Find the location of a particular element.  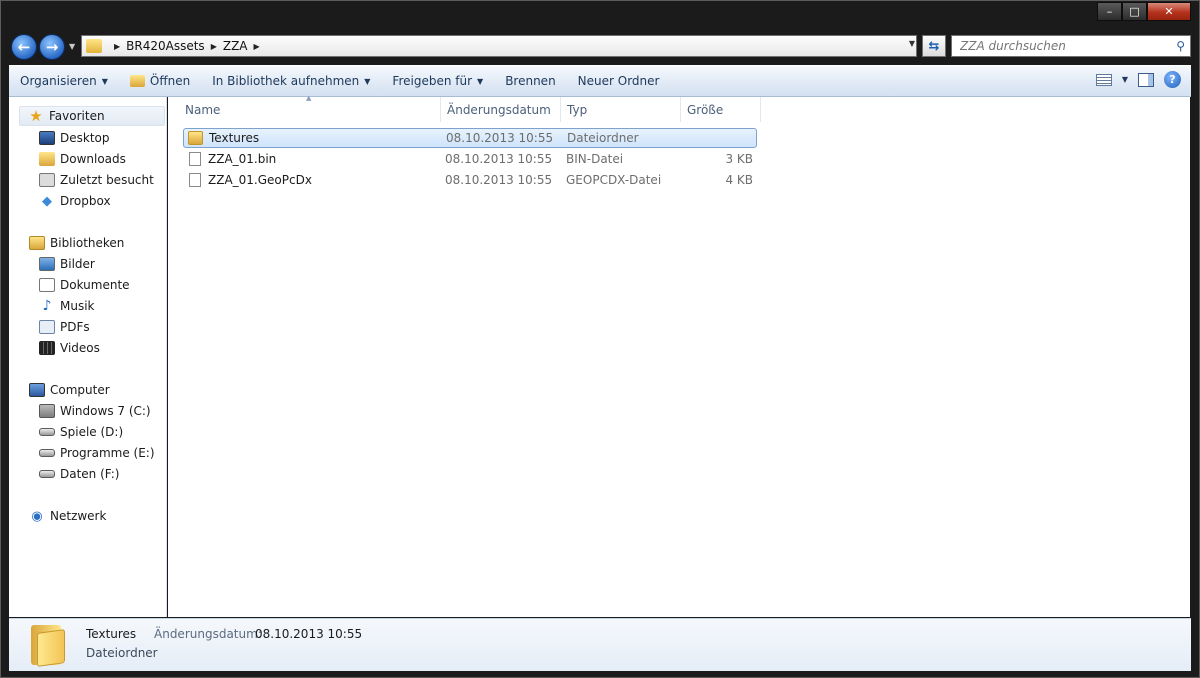

open-label: Öffnen is located at coordinates (170, 81).